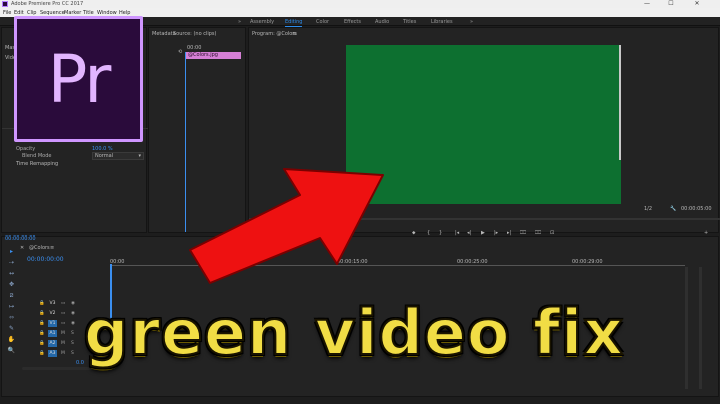  I want to click on track-label-a1: A1, so click(52, 333).